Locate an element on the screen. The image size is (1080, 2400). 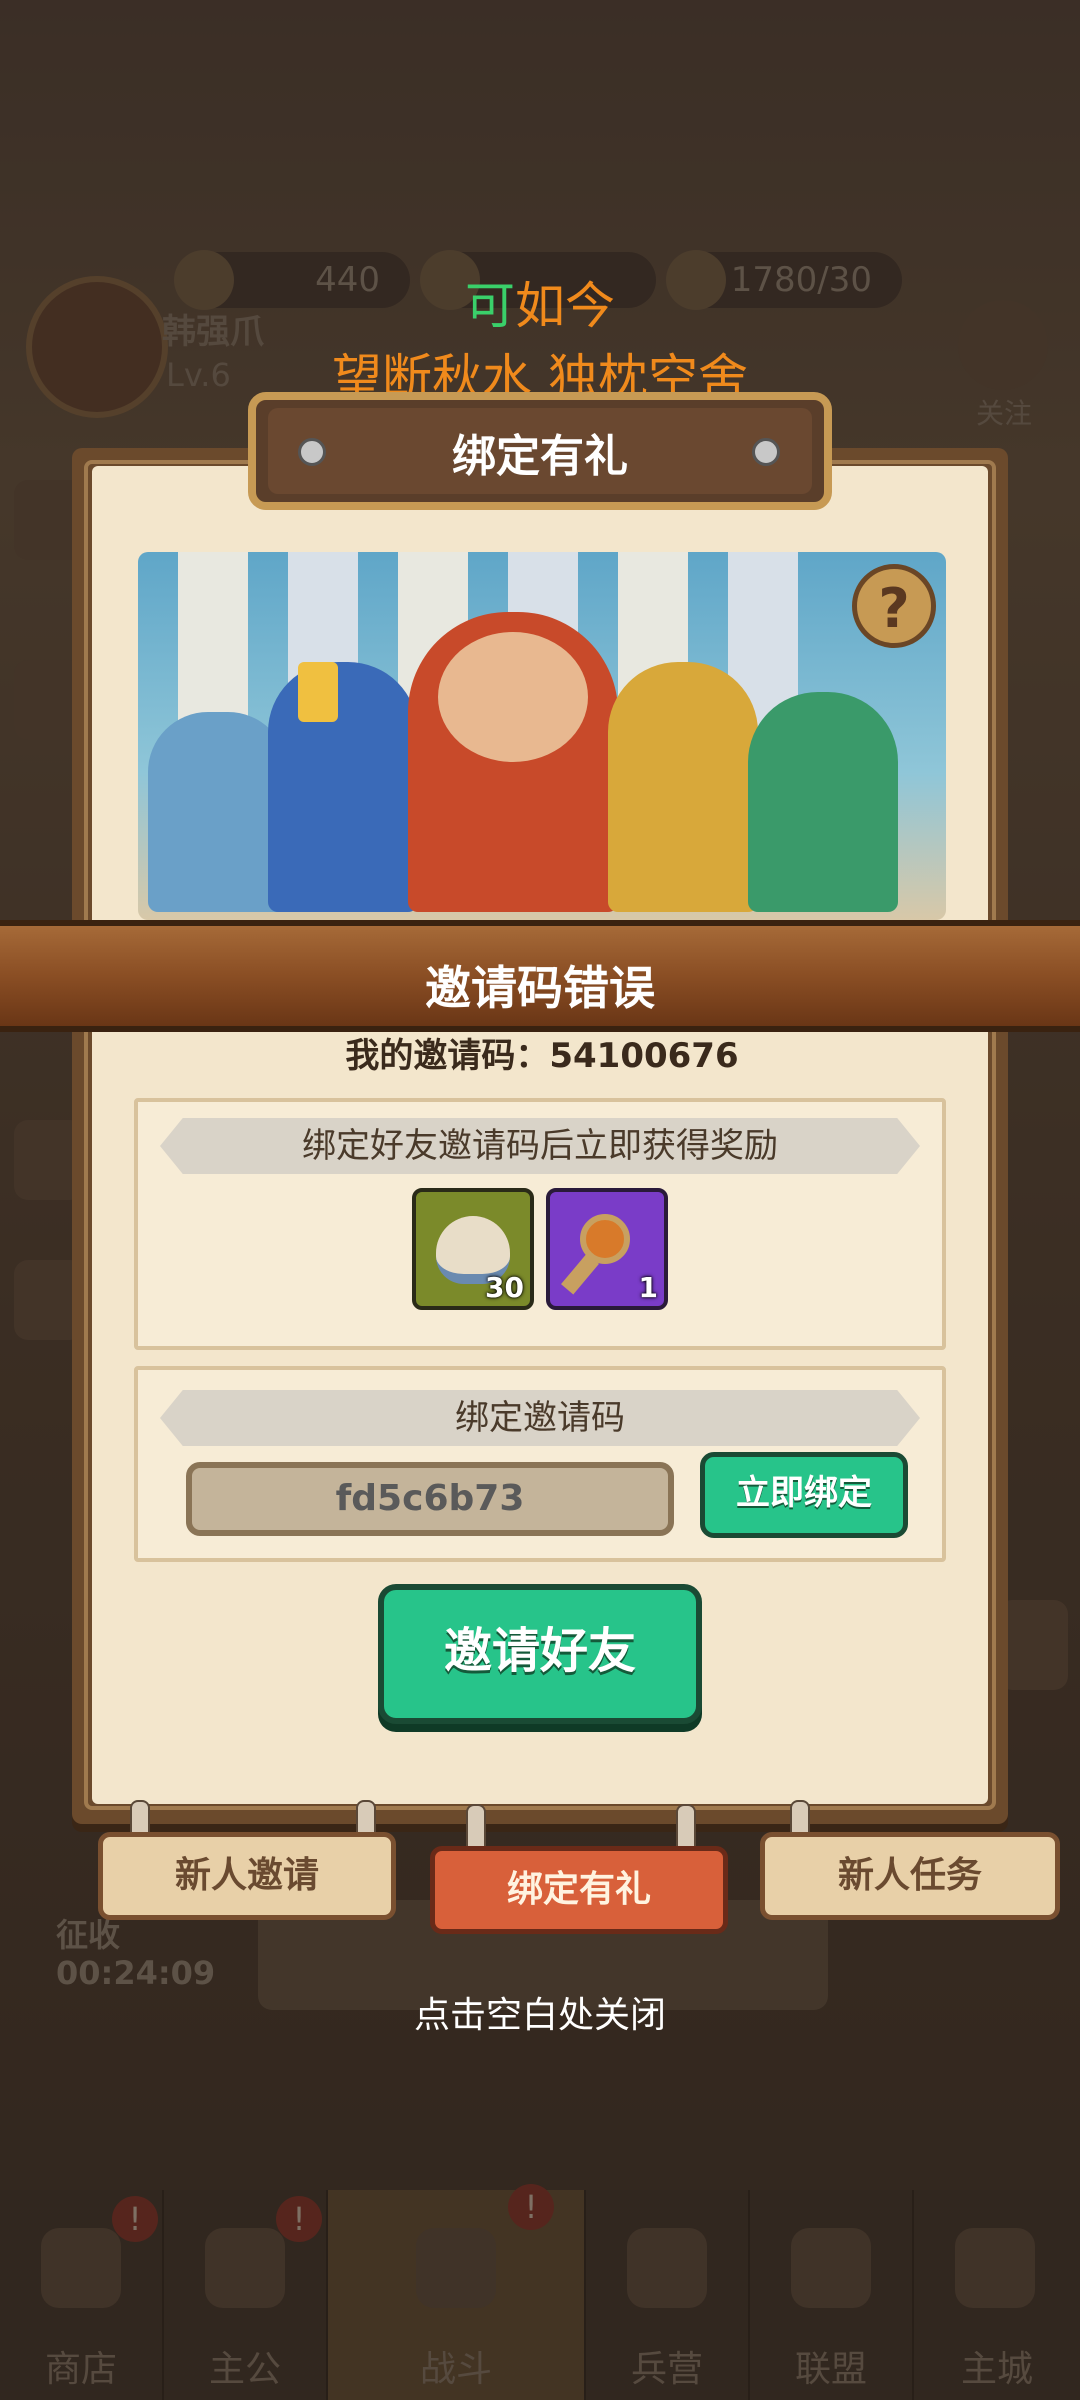
invite-friends-button: 邀请好友 is located at coordinates (540, 1654).